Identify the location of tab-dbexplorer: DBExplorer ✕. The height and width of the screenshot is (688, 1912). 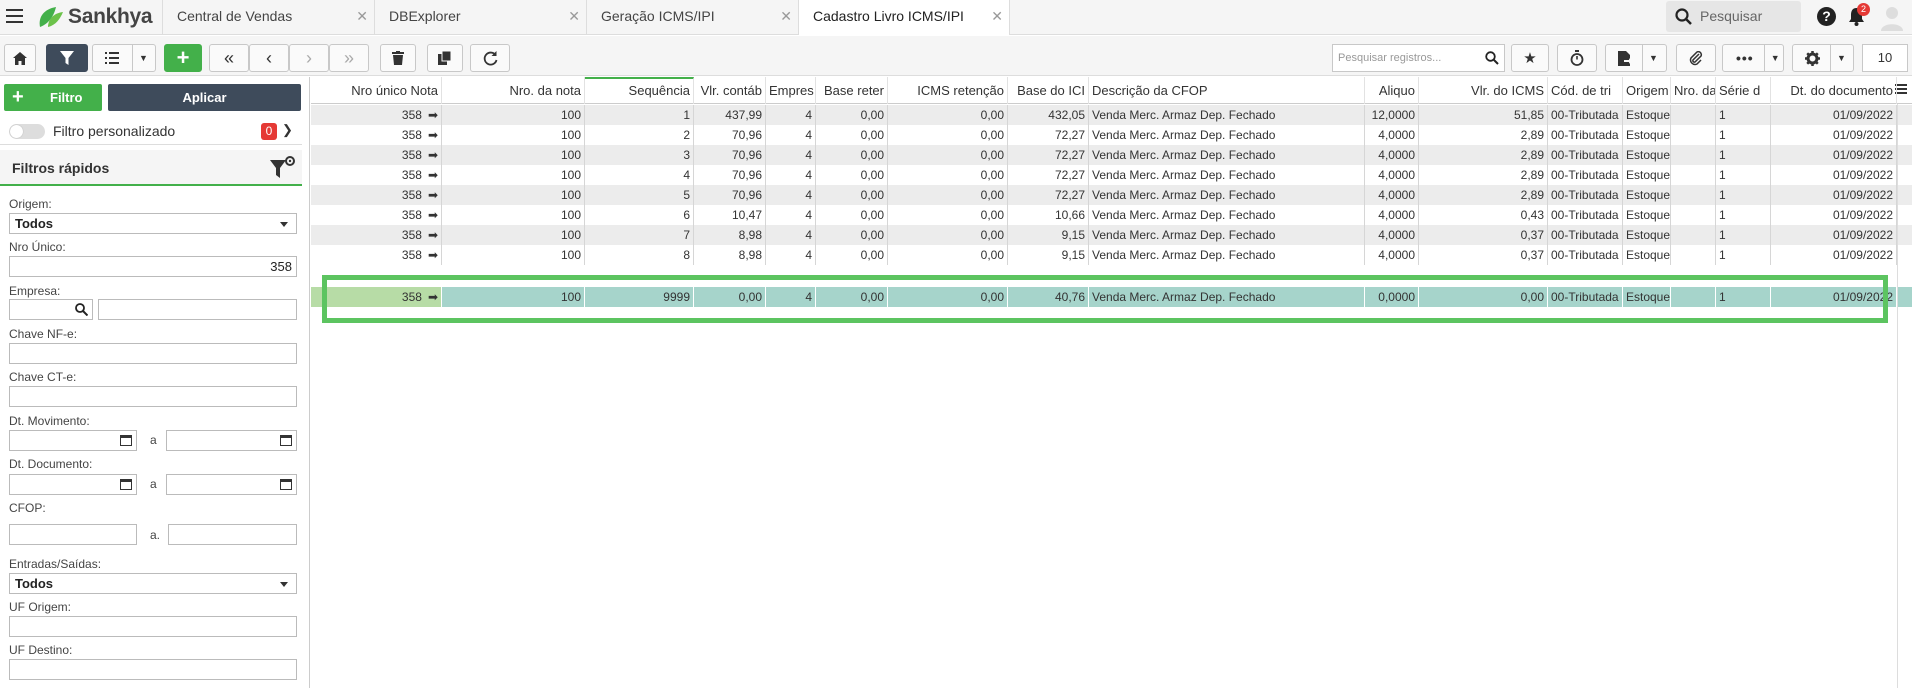
(480, 17).